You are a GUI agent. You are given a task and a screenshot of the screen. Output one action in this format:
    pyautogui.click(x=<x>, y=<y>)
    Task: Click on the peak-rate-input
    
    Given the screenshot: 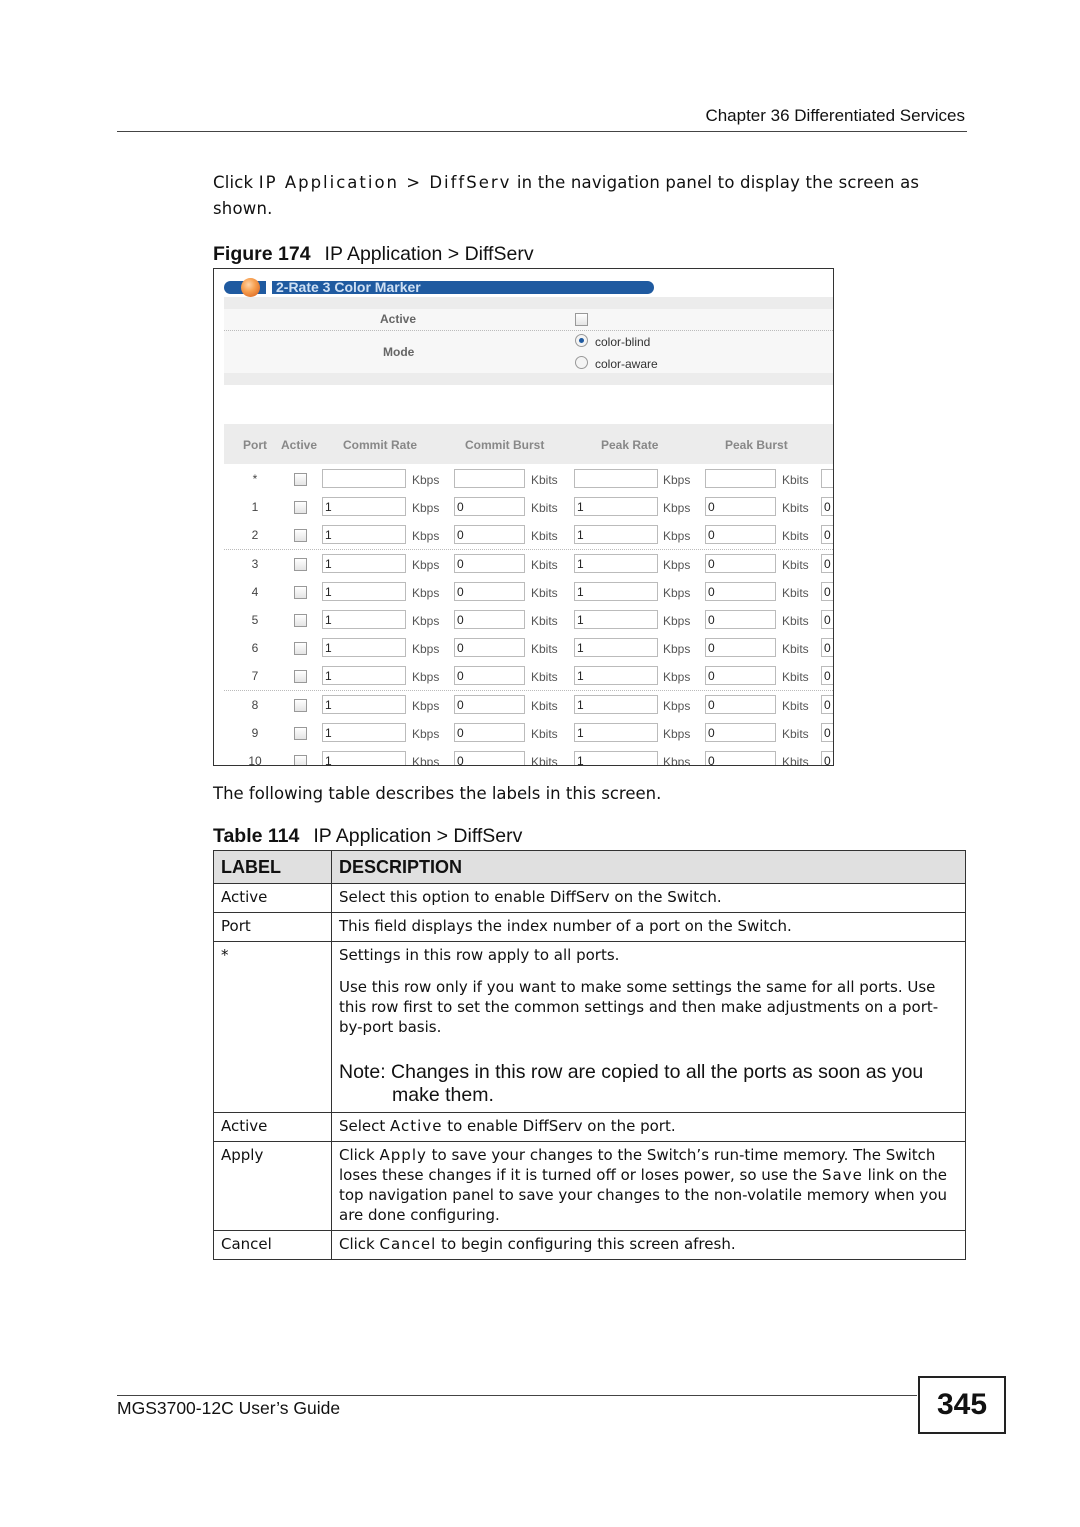 What is the action you would take?
    pyautogui.click(x=616, y=478)
    